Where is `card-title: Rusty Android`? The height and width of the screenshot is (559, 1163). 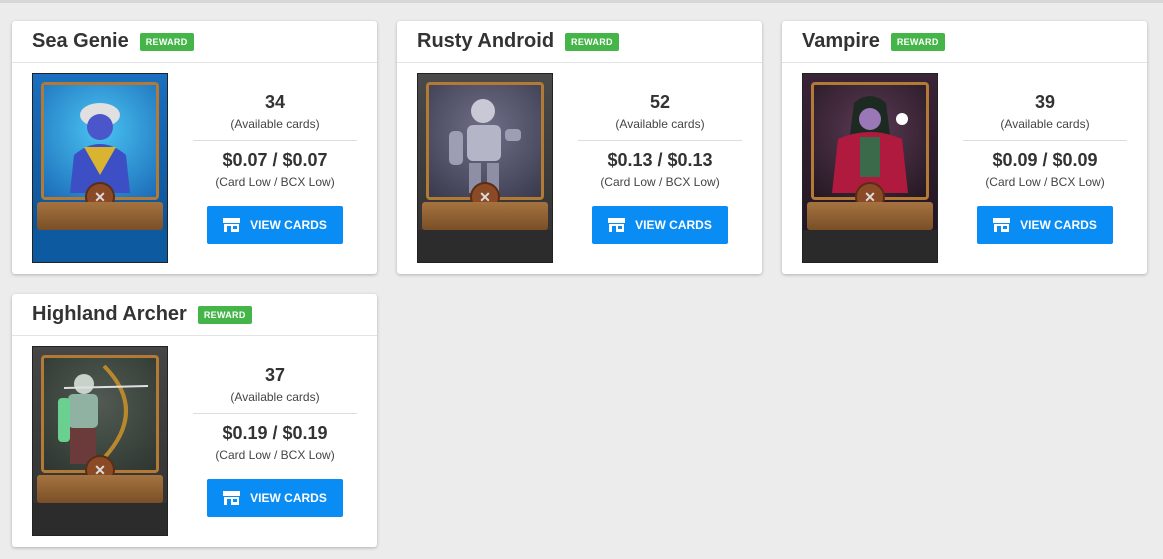
card-title: Rusty Android is located at coordinates (485, 41).